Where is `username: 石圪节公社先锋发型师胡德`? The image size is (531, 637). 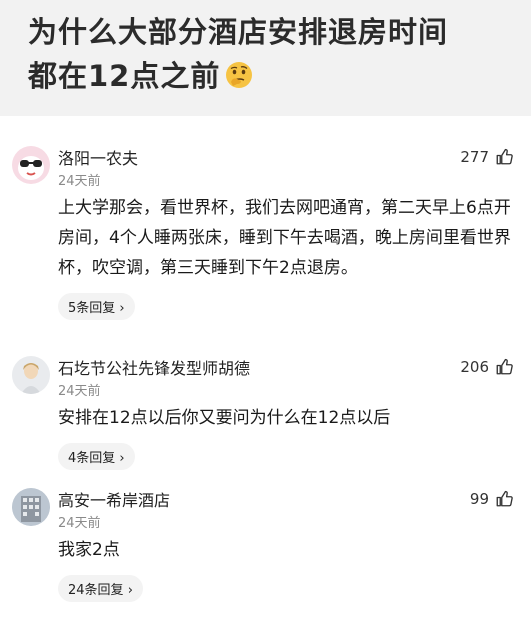
username: 石圪节公社先锋发型师胡德 is located at coordinates (154, 367).